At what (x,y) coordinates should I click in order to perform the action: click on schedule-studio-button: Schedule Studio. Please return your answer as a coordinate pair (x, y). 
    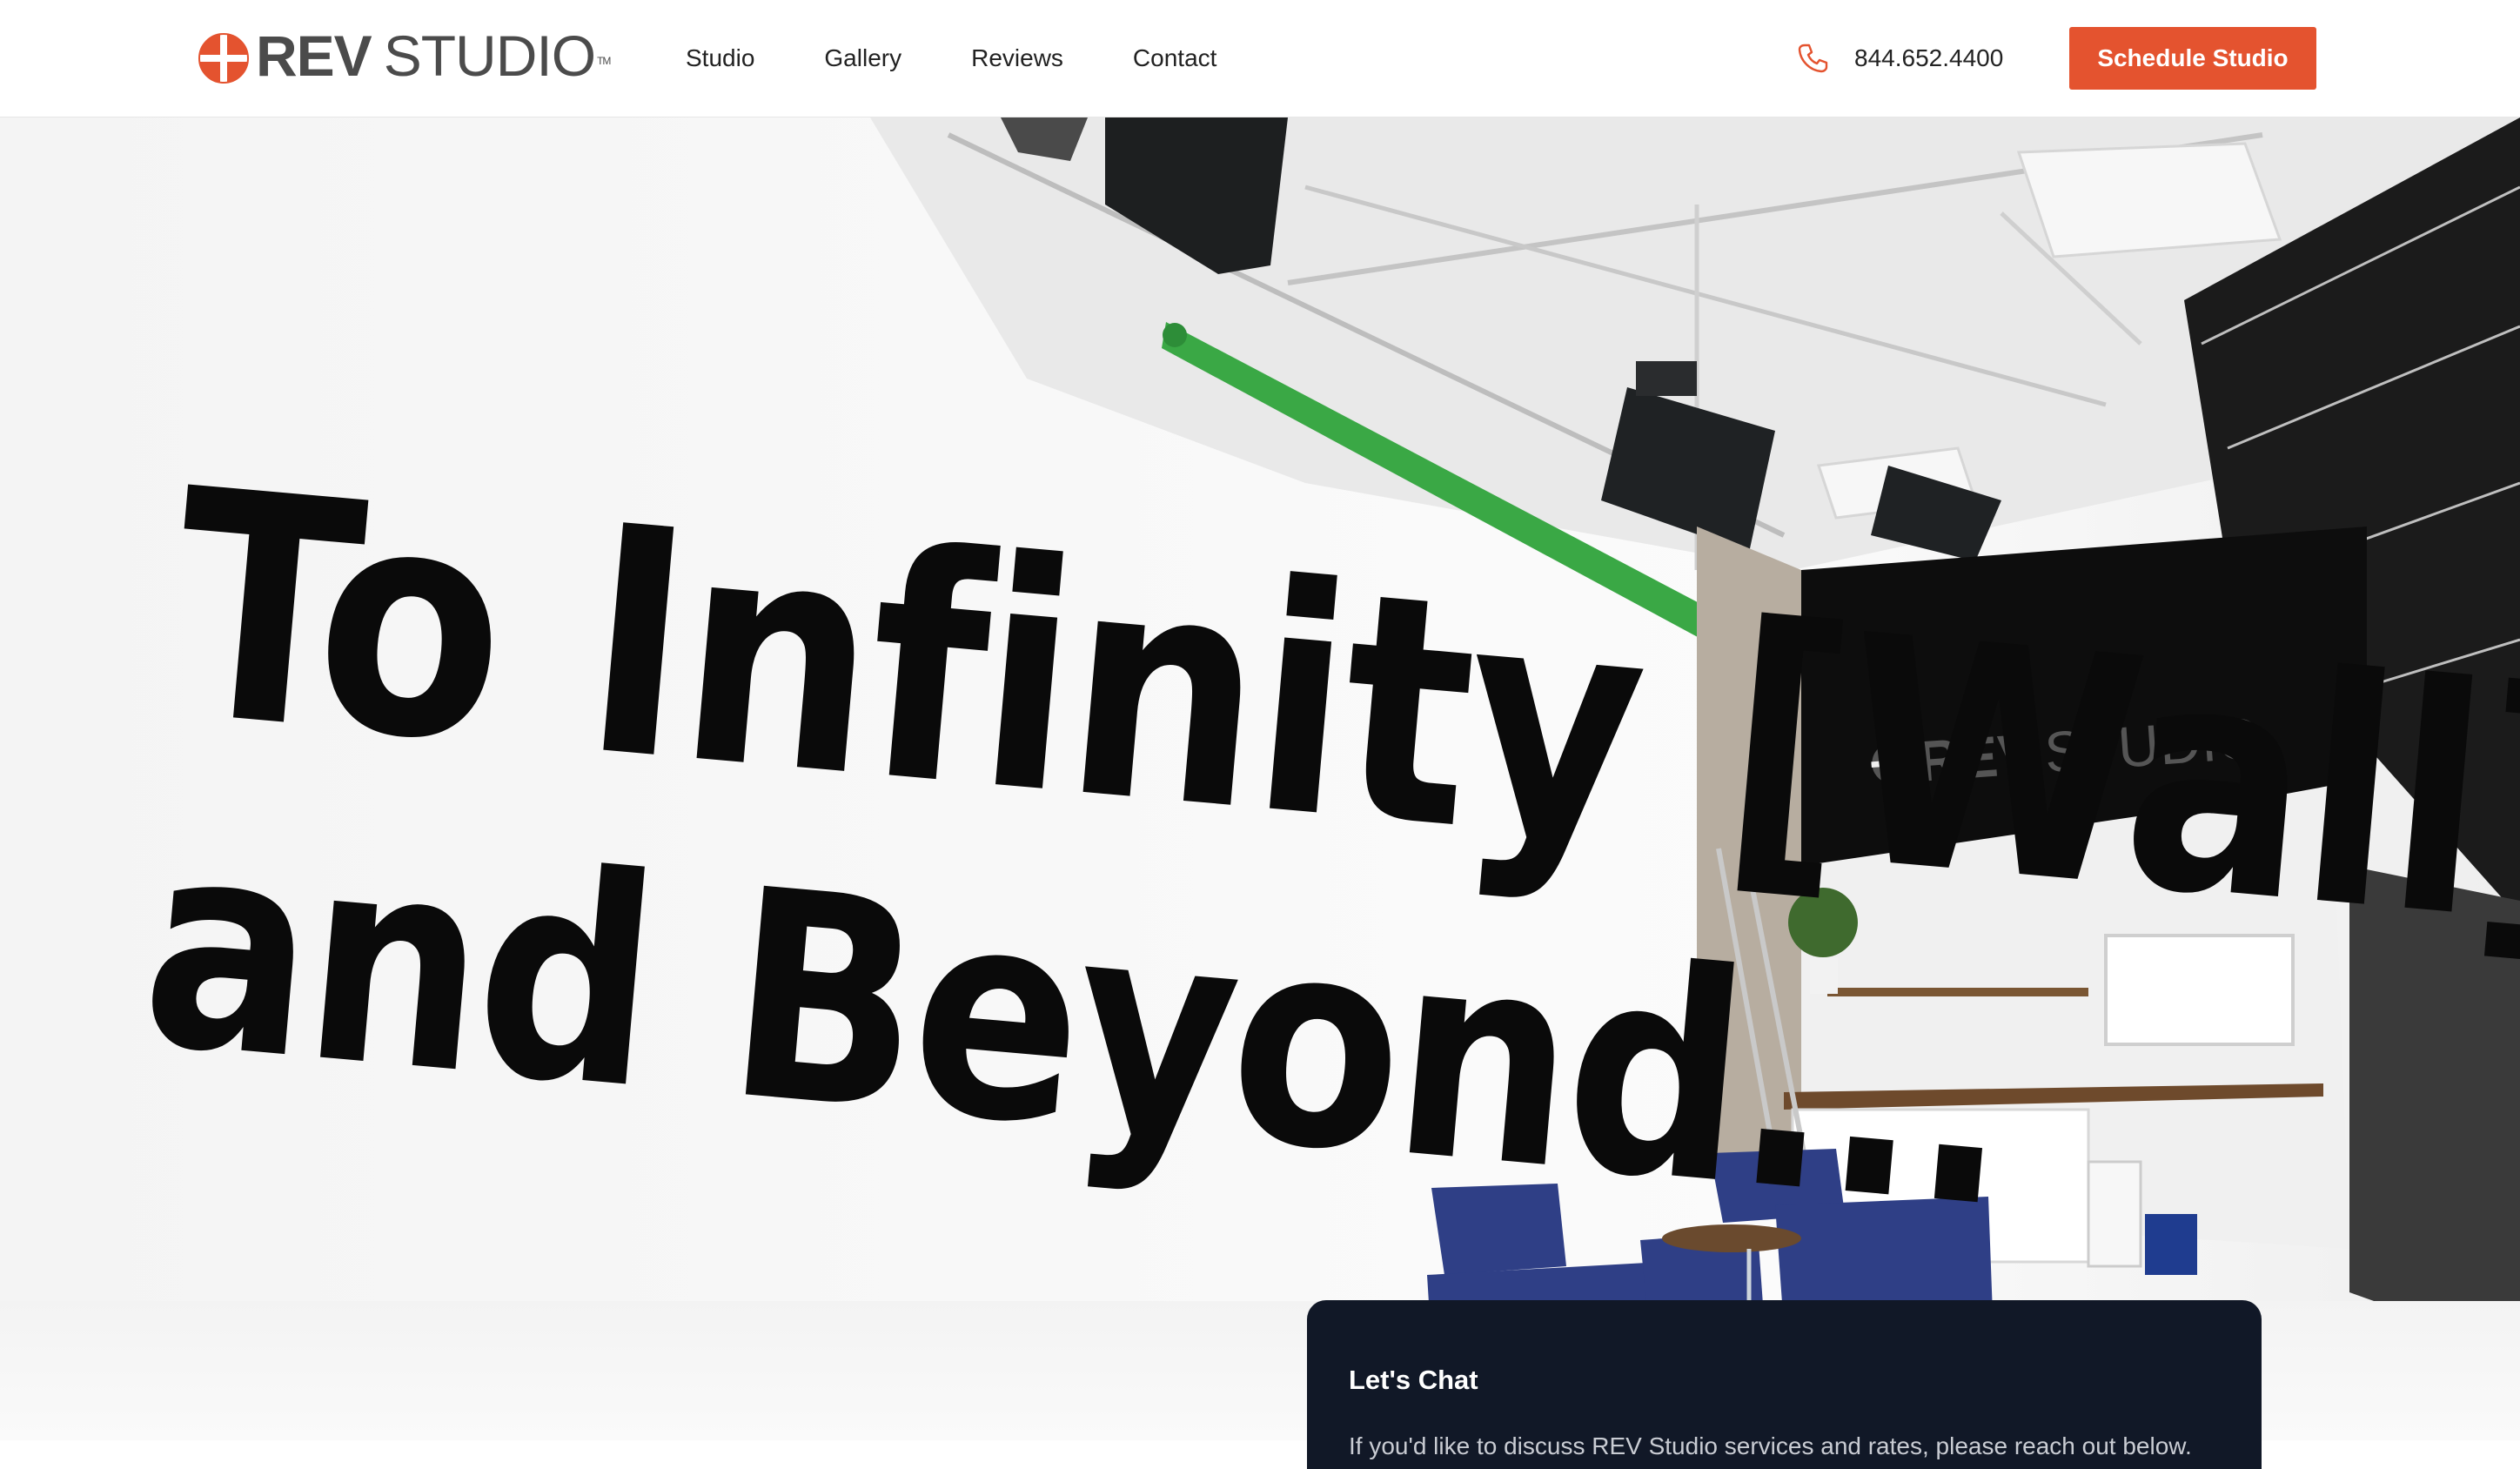
    Looking at the image, I should click on (2192, 58).